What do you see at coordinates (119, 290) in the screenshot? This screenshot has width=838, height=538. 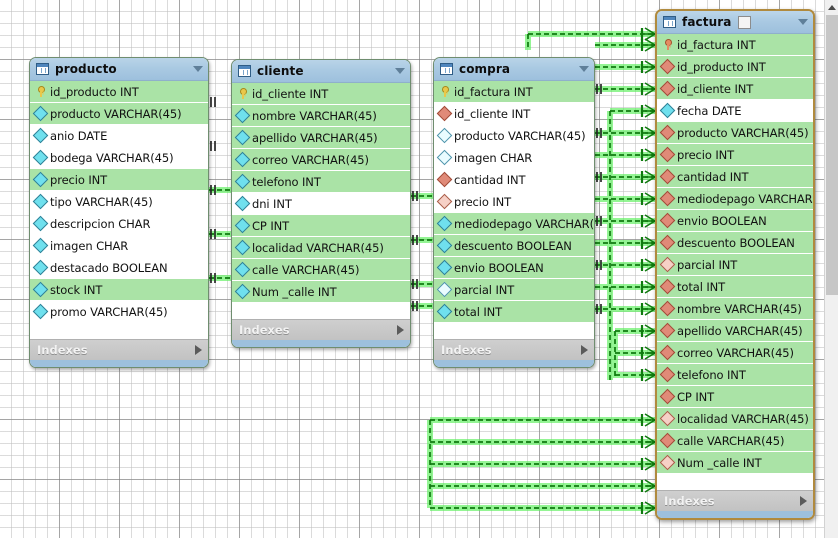 I see `column-row: stock INT` at bounding box center [119, 290].